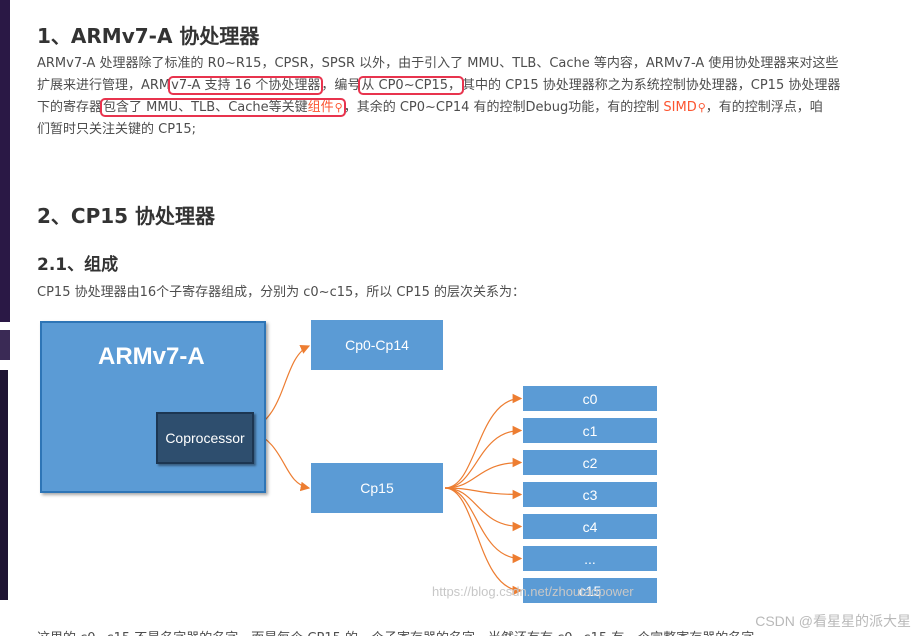 This screenshot has width=917, height=636. I want to click on armv7a-block: ARMv7-A Coprocessor, so click(153, 407).